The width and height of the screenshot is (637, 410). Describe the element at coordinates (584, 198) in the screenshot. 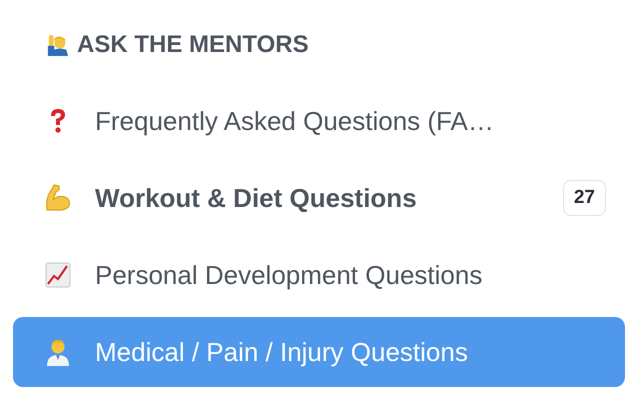

I see `unread-count: 27` at that location.